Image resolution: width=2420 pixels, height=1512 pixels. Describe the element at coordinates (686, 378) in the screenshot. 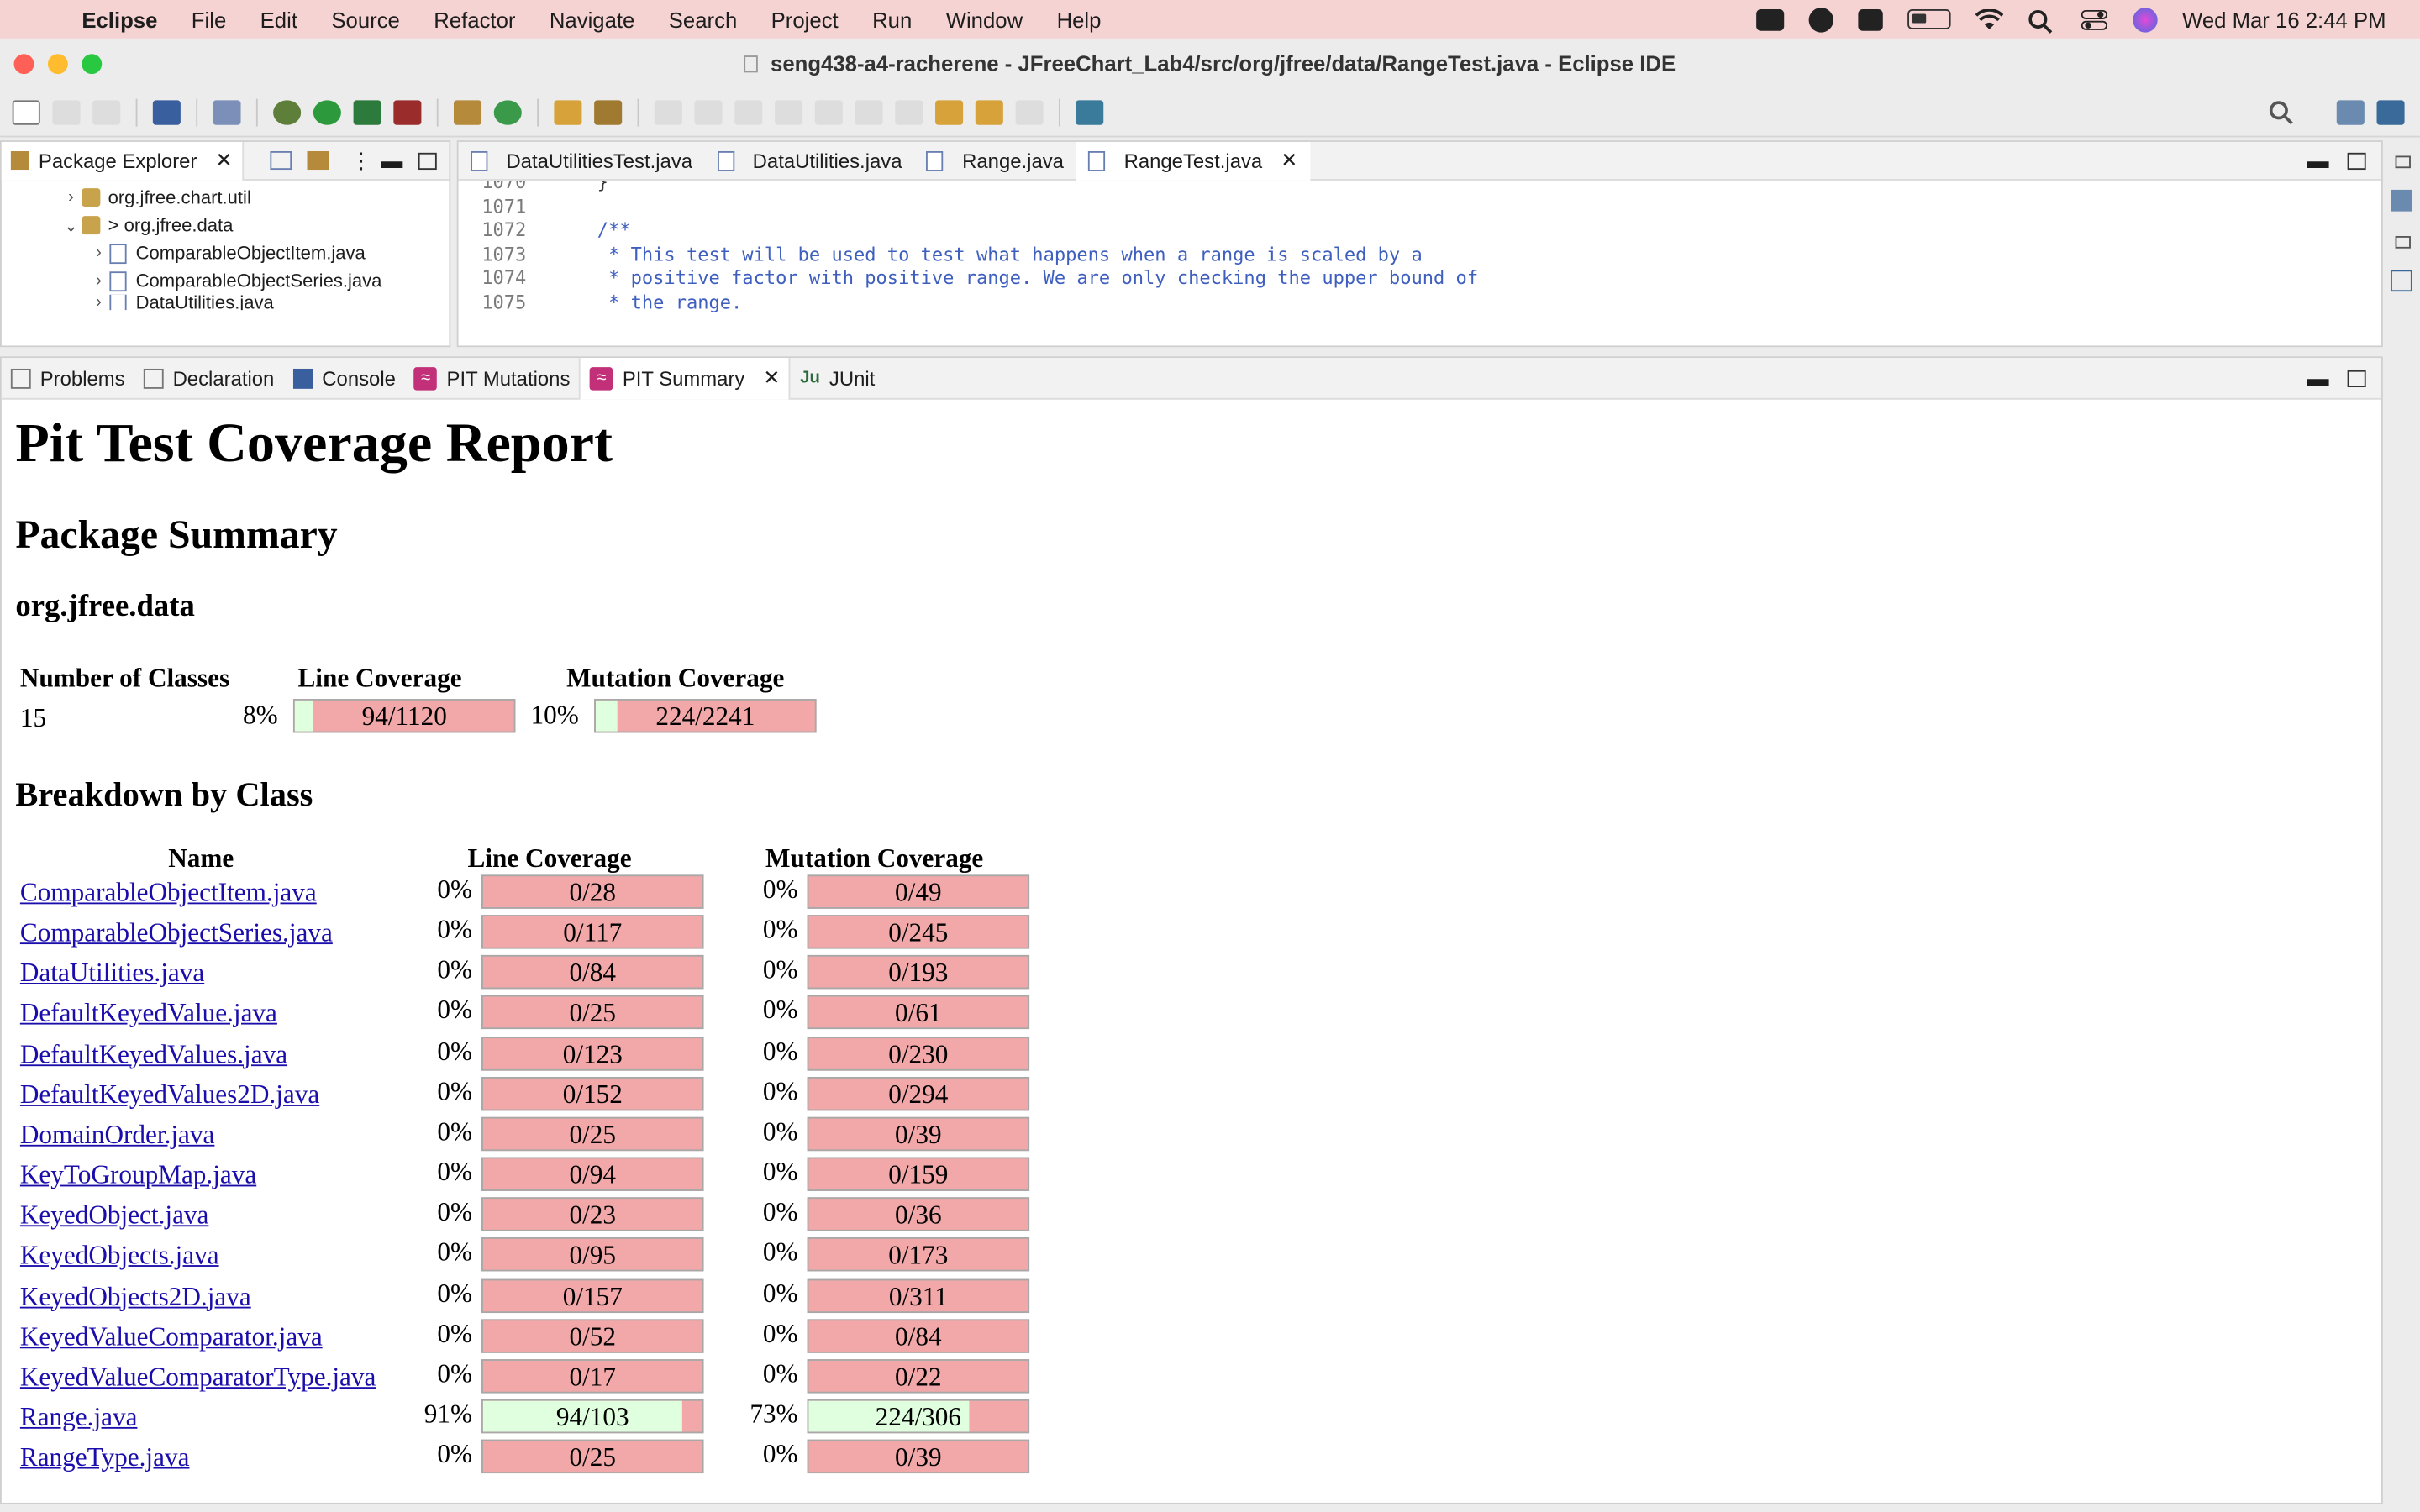

I see `tab-pit-summary: ≈ PIT Summary ✕` at that location.